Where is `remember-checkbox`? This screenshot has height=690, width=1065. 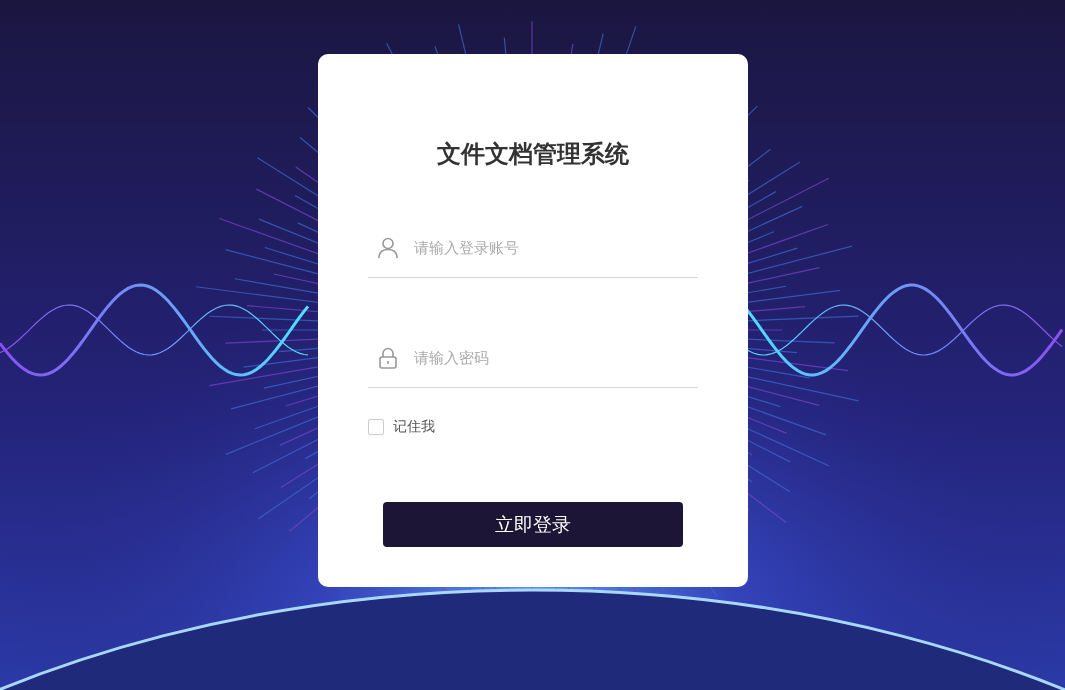
remember-checkbox is located at coordinates (375, 427).